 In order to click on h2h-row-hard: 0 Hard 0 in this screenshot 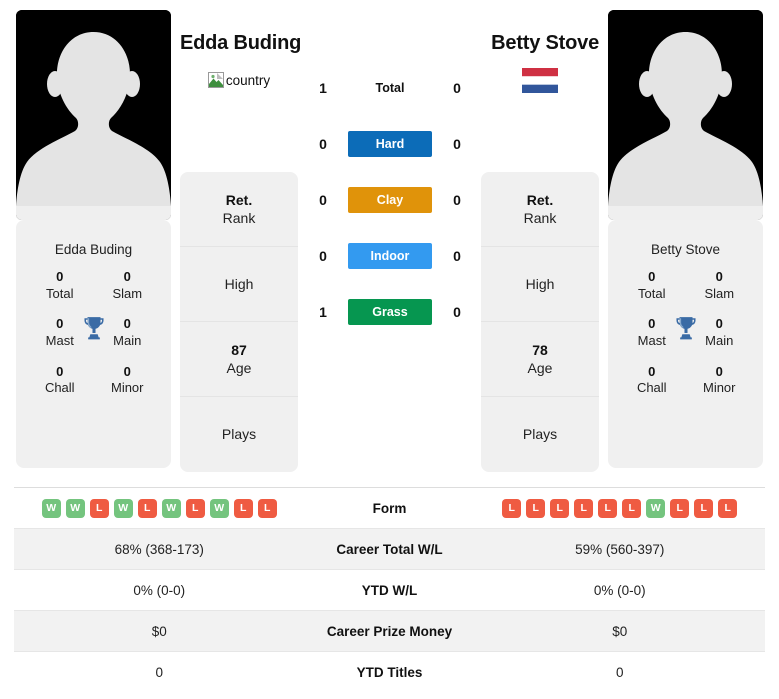, I will do `click(390, 144)`.